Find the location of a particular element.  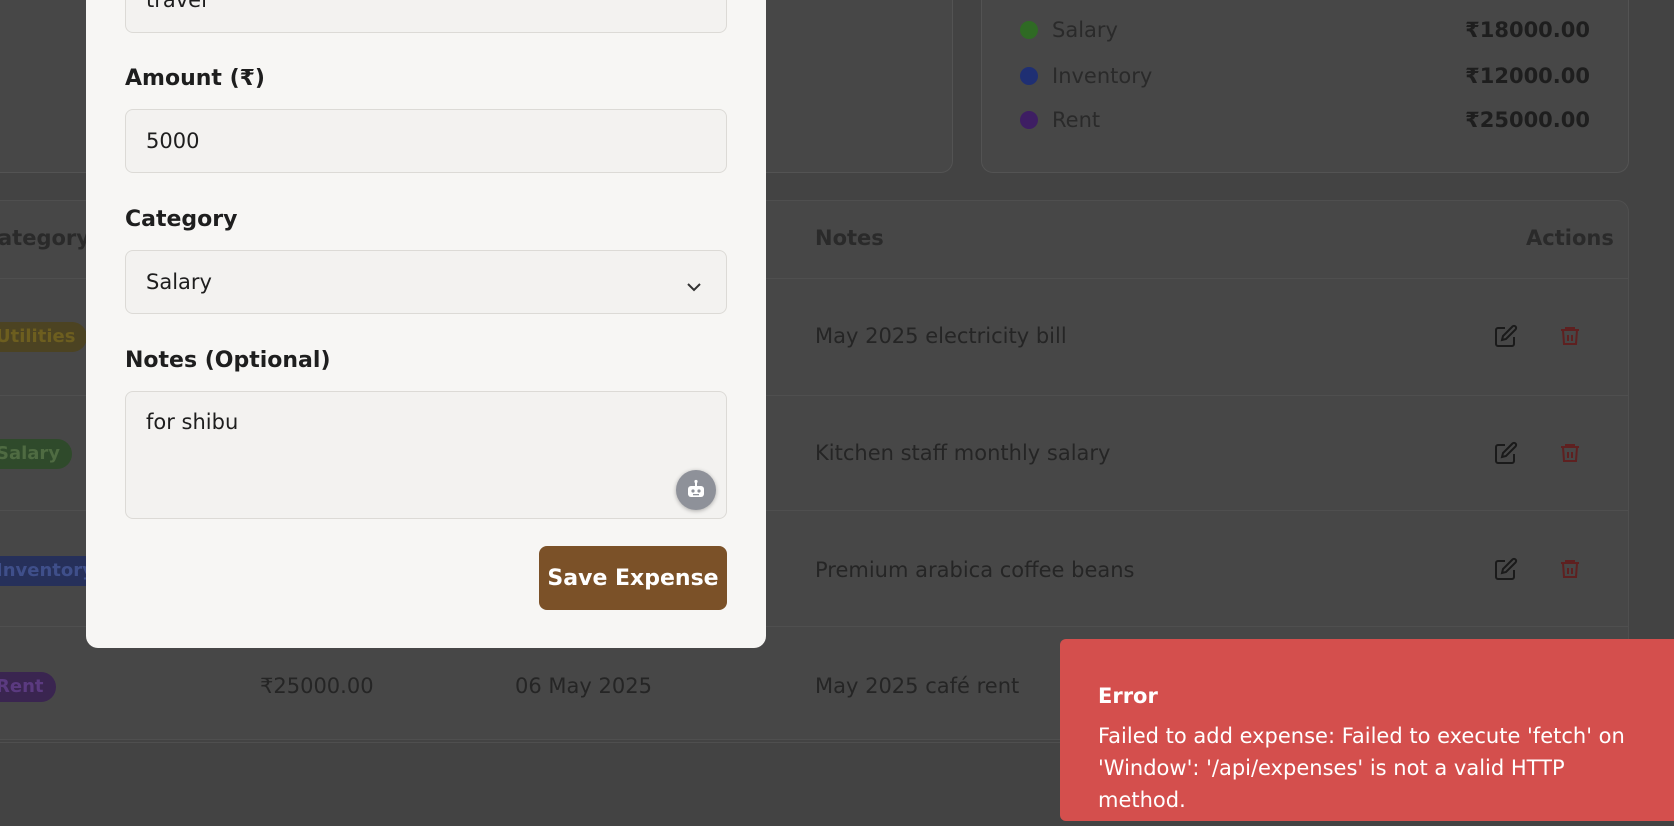

amount-label: Amount (₹) is located at coordinates (195, 78).